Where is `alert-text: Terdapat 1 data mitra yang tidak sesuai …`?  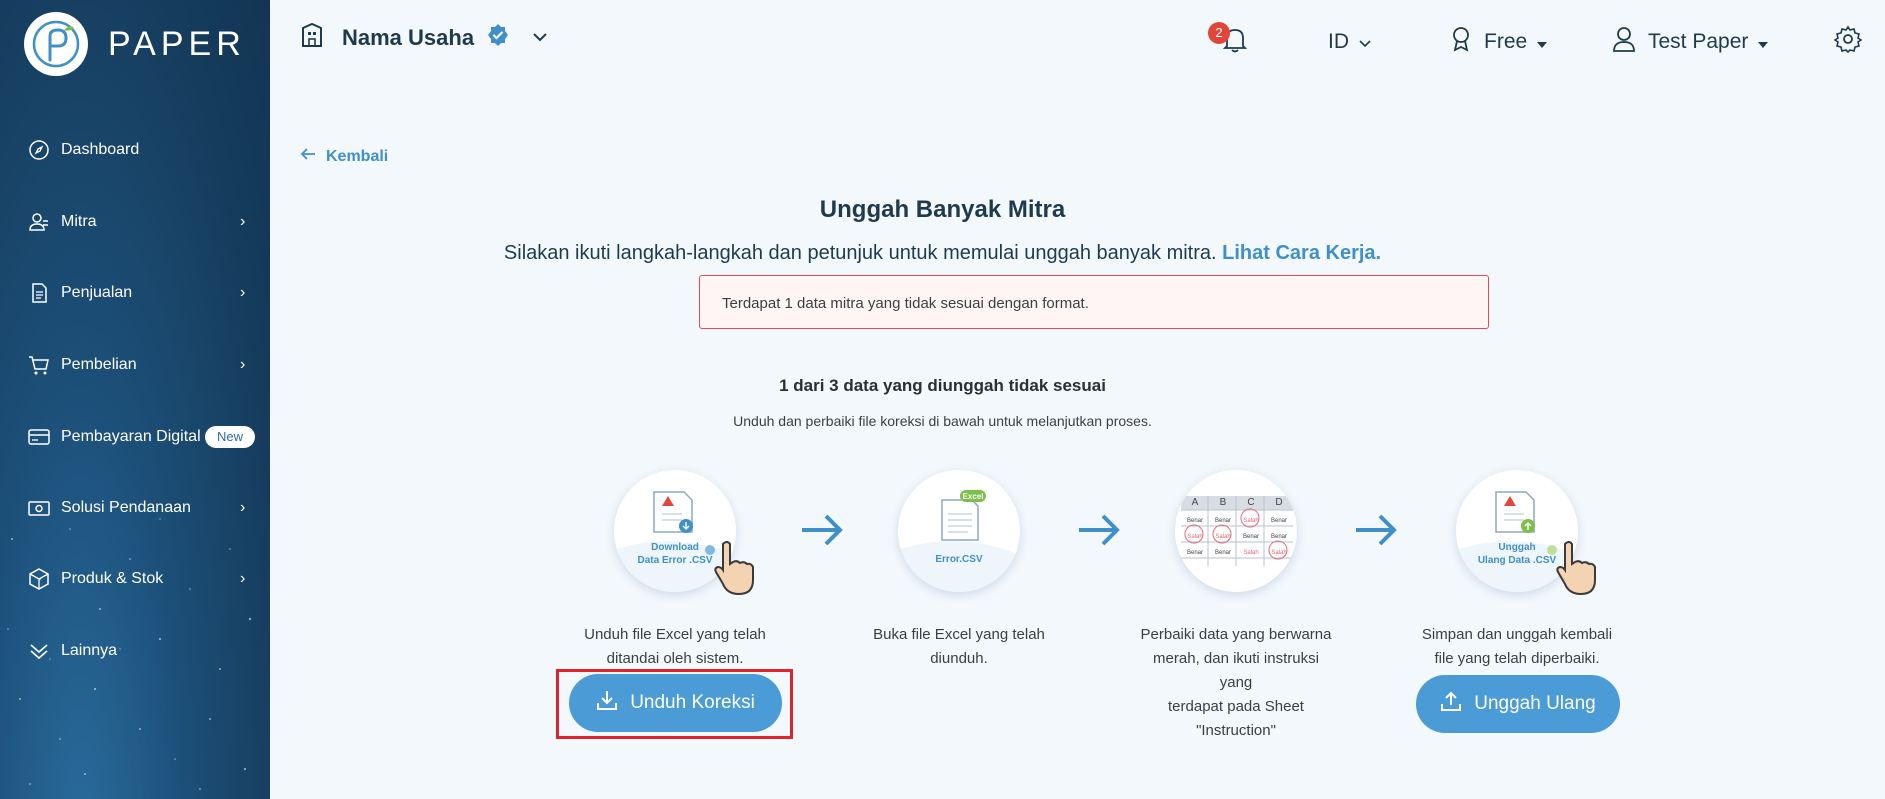
alert-text: Terdapat 1 data mitra yang tidak sesuai … is located at coordinates (905, 303).